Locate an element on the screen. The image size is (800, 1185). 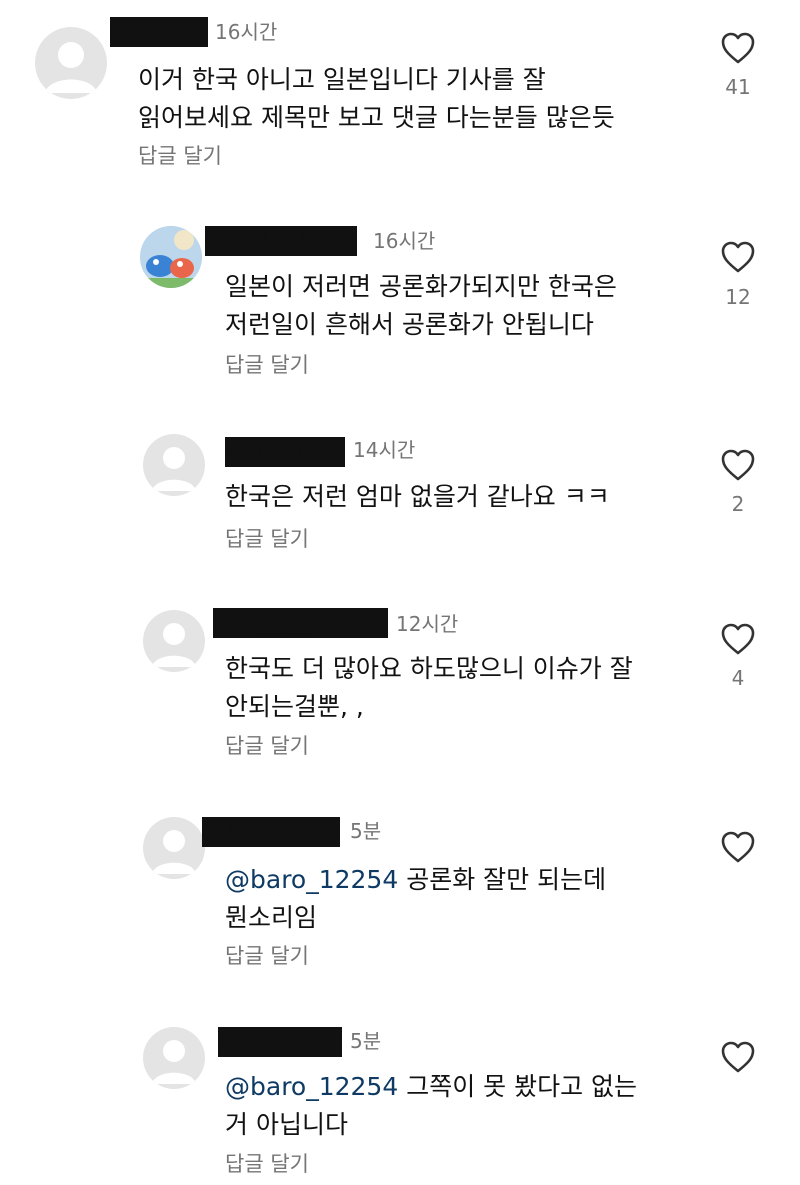
default-avatar is located at coordinates (174, 1058).